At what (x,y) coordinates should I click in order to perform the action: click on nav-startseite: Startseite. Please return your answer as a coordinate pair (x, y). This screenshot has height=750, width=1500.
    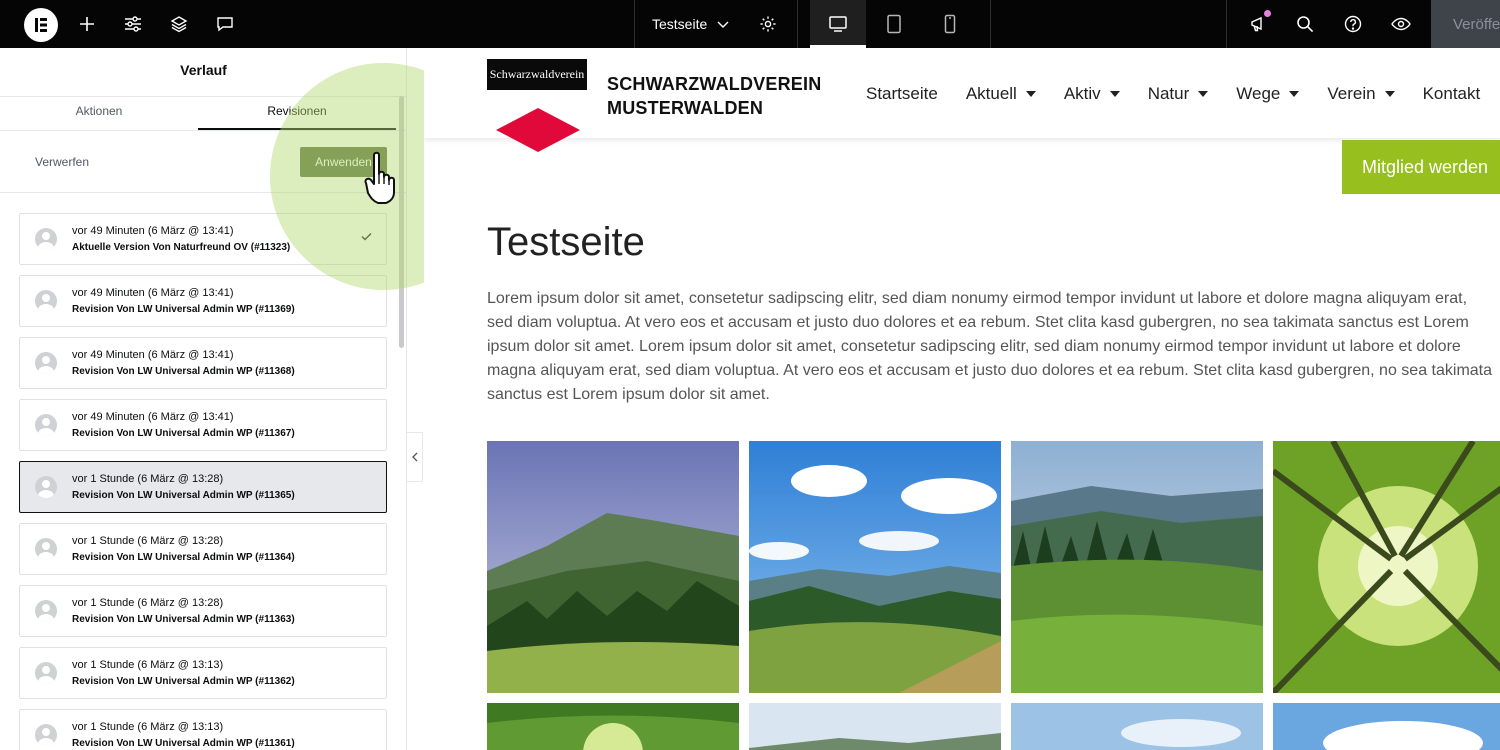
    Looking at the image, I should click on (902, 94).